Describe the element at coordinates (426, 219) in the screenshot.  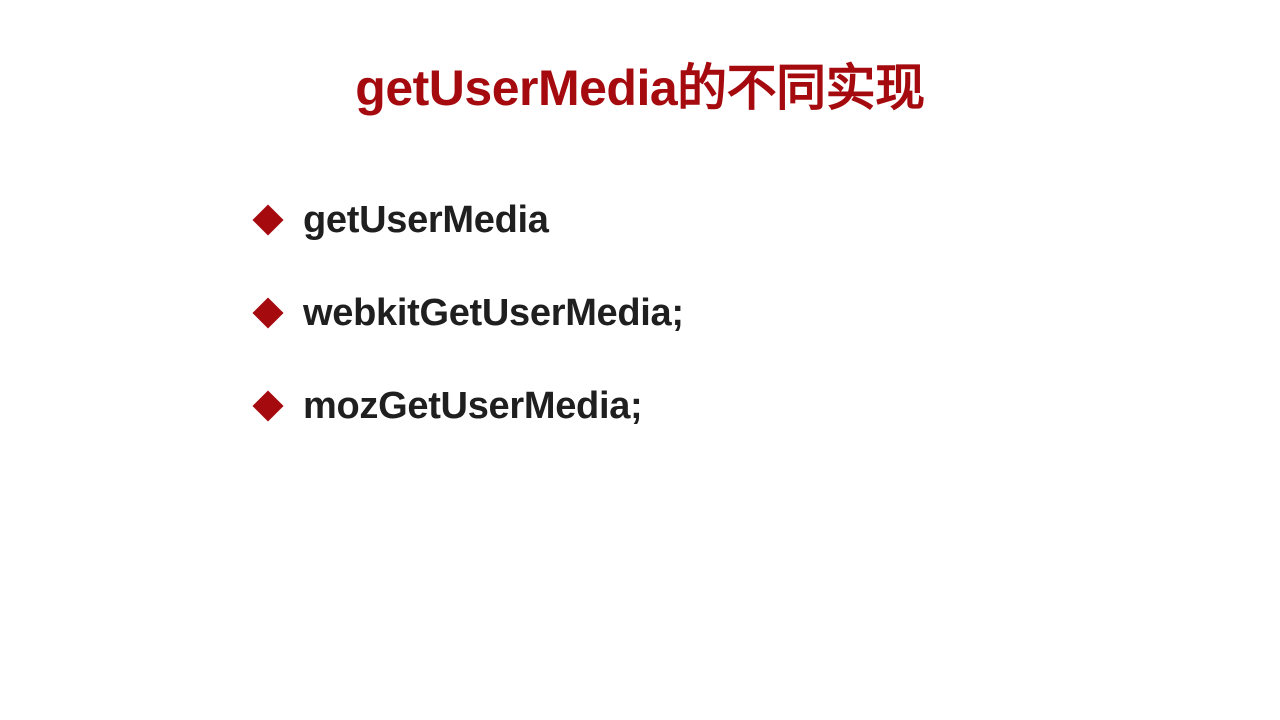
I see `bullet-text: getUserMedia` at that location.